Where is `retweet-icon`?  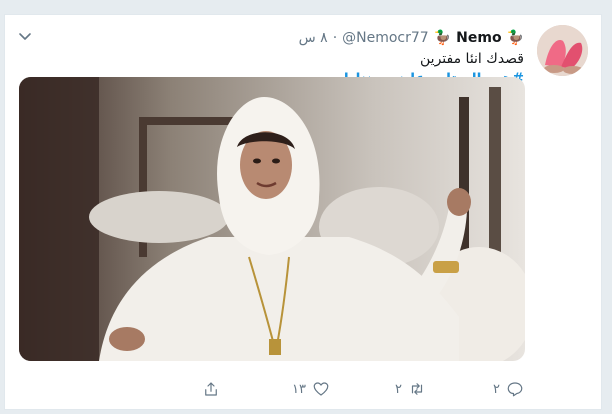
retweet-icon is located at coordinates (417, 389).